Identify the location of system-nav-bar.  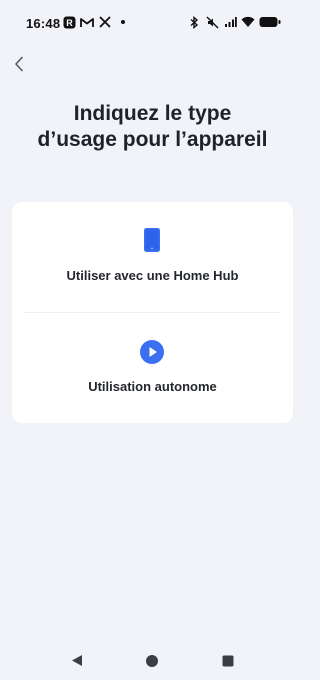
(152, 660).